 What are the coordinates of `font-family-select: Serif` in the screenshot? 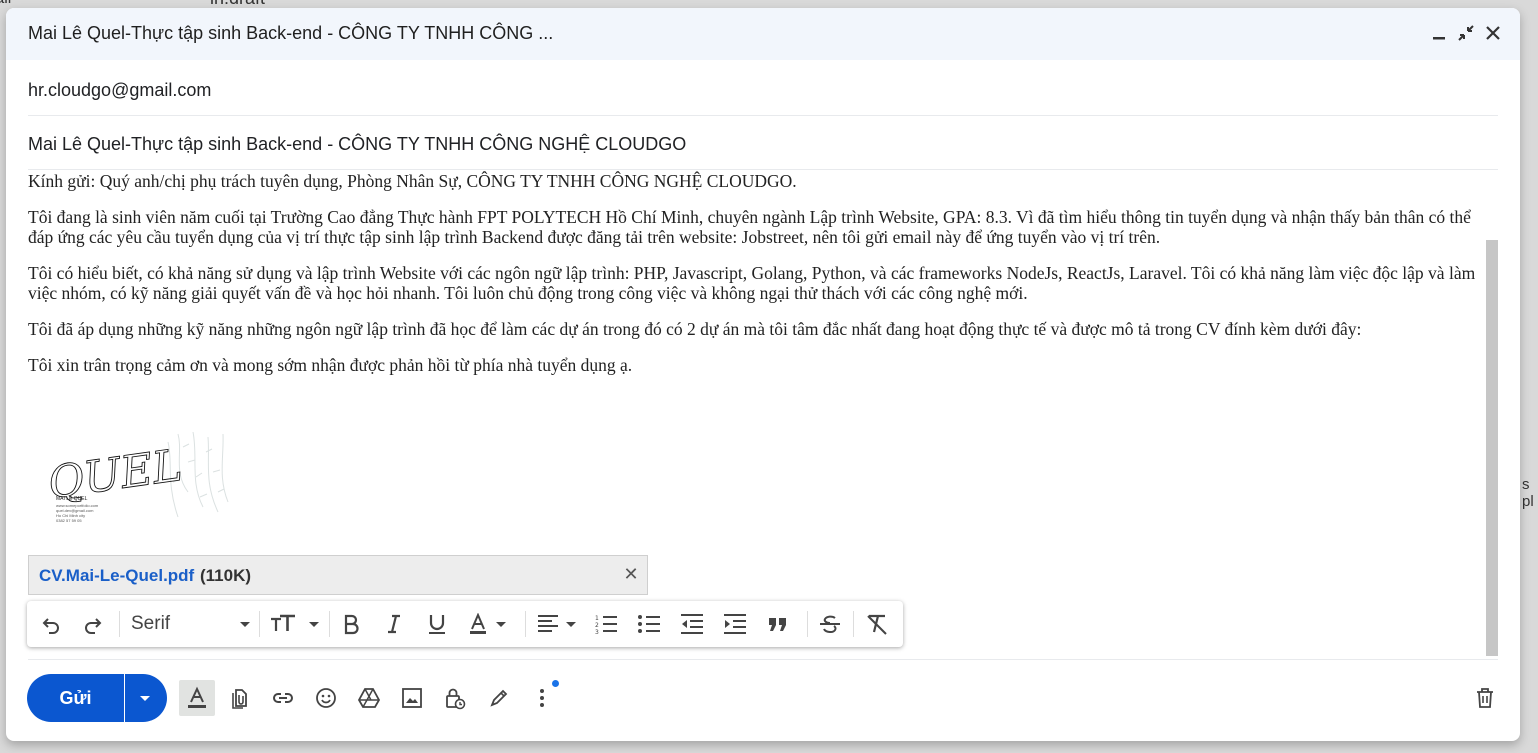 It's located at (187, 624).